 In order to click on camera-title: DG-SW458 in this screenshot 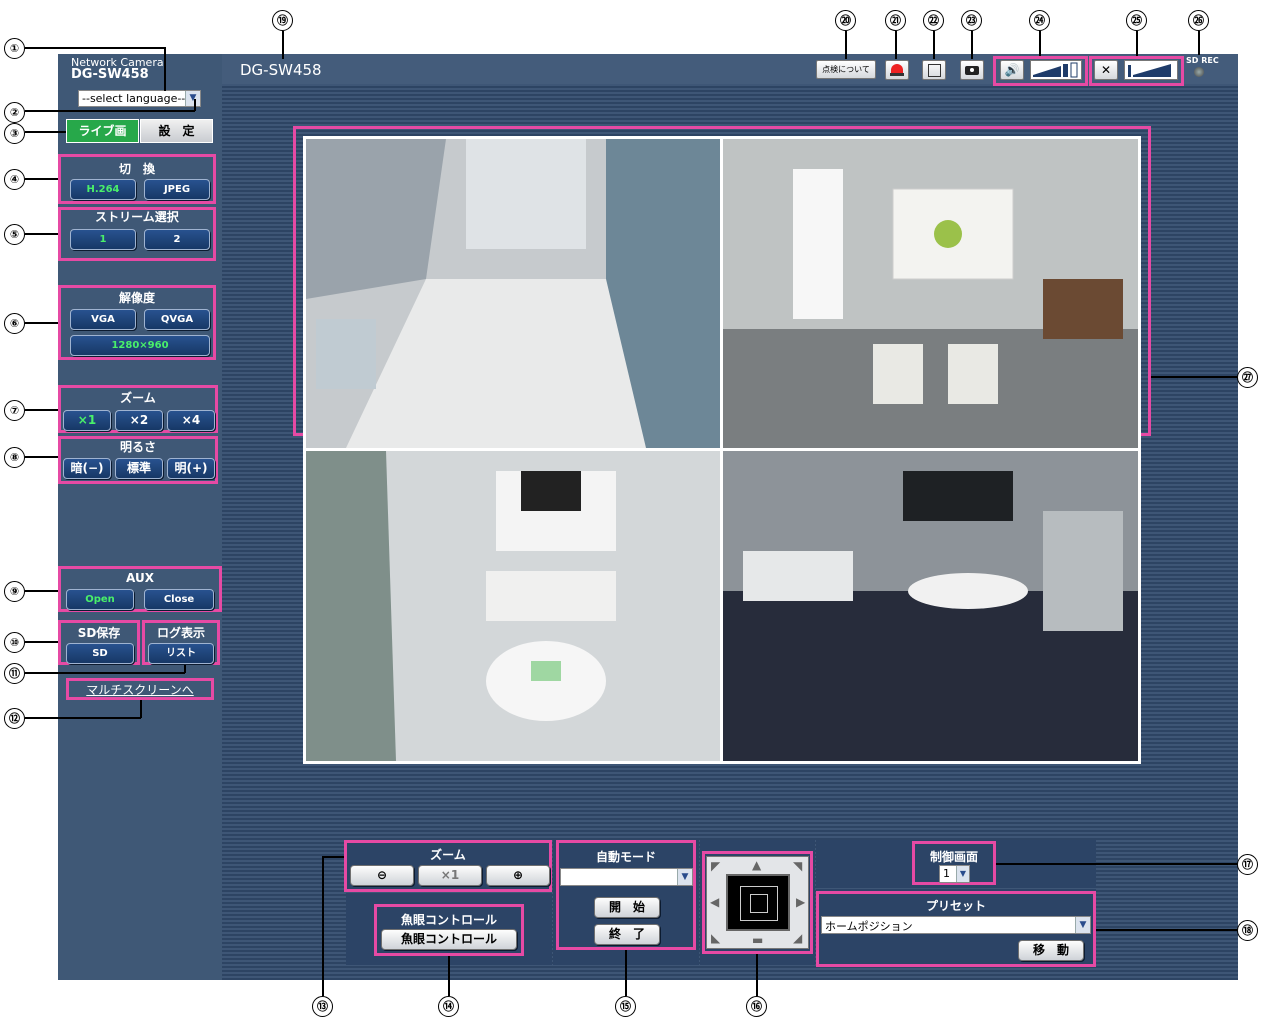, I will do `click(281, 70)`.